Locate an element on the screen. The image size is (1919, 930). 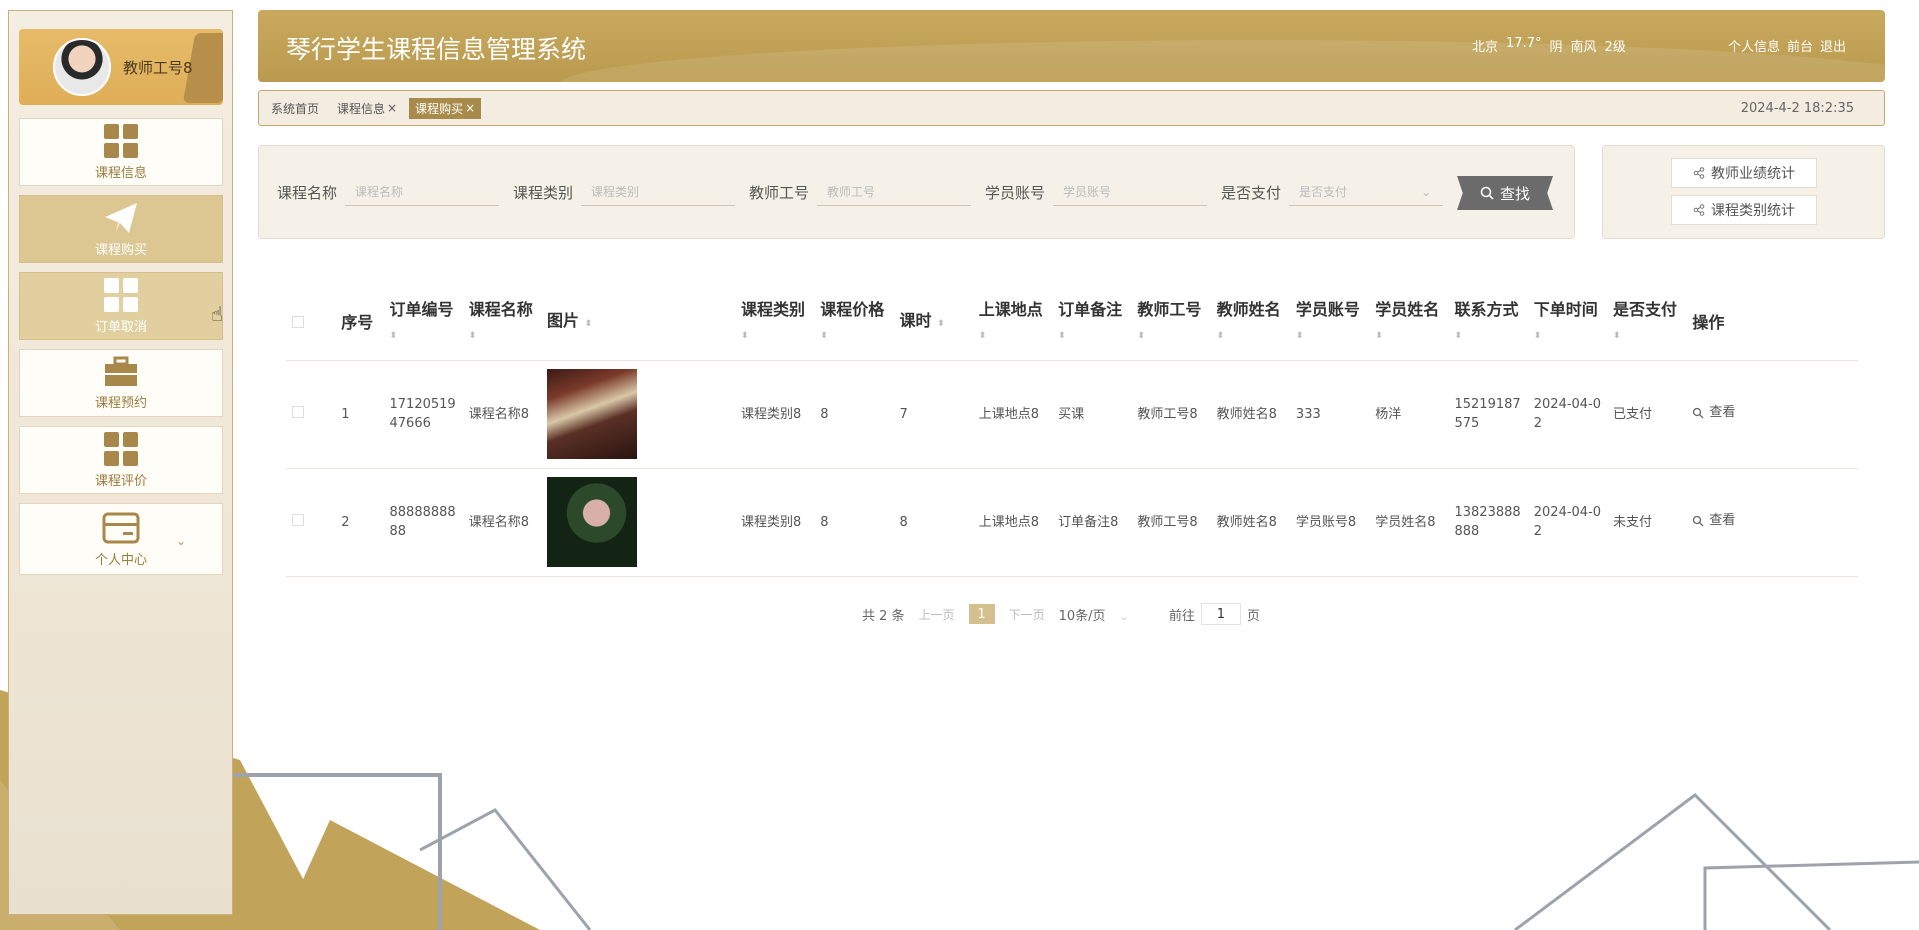
avatar is located at coordinates (82, 67).